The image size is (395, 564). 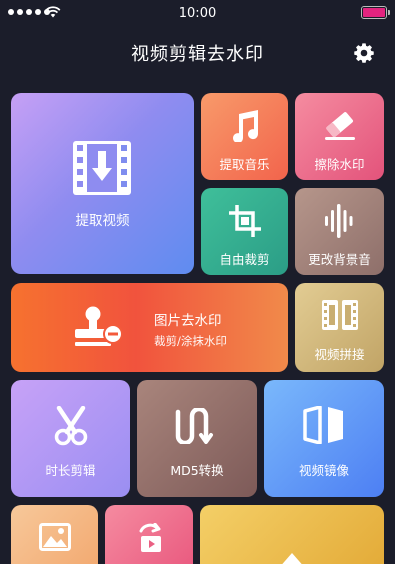 What do you see at coordinates (323, 470) in the screenshot?
I see `video-mirror-label: 视频镜像` at bounding box center [323, 470].